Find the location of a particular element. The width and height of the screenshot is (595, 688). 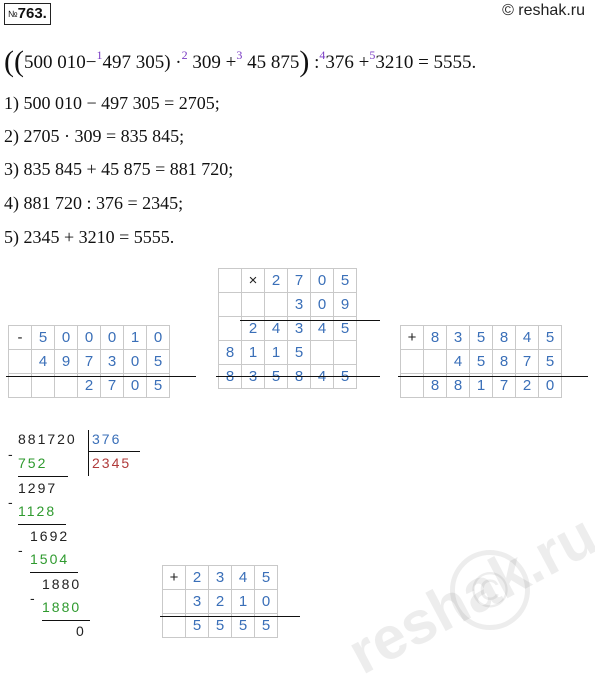

division-bar is located at coordinates (88, 453).